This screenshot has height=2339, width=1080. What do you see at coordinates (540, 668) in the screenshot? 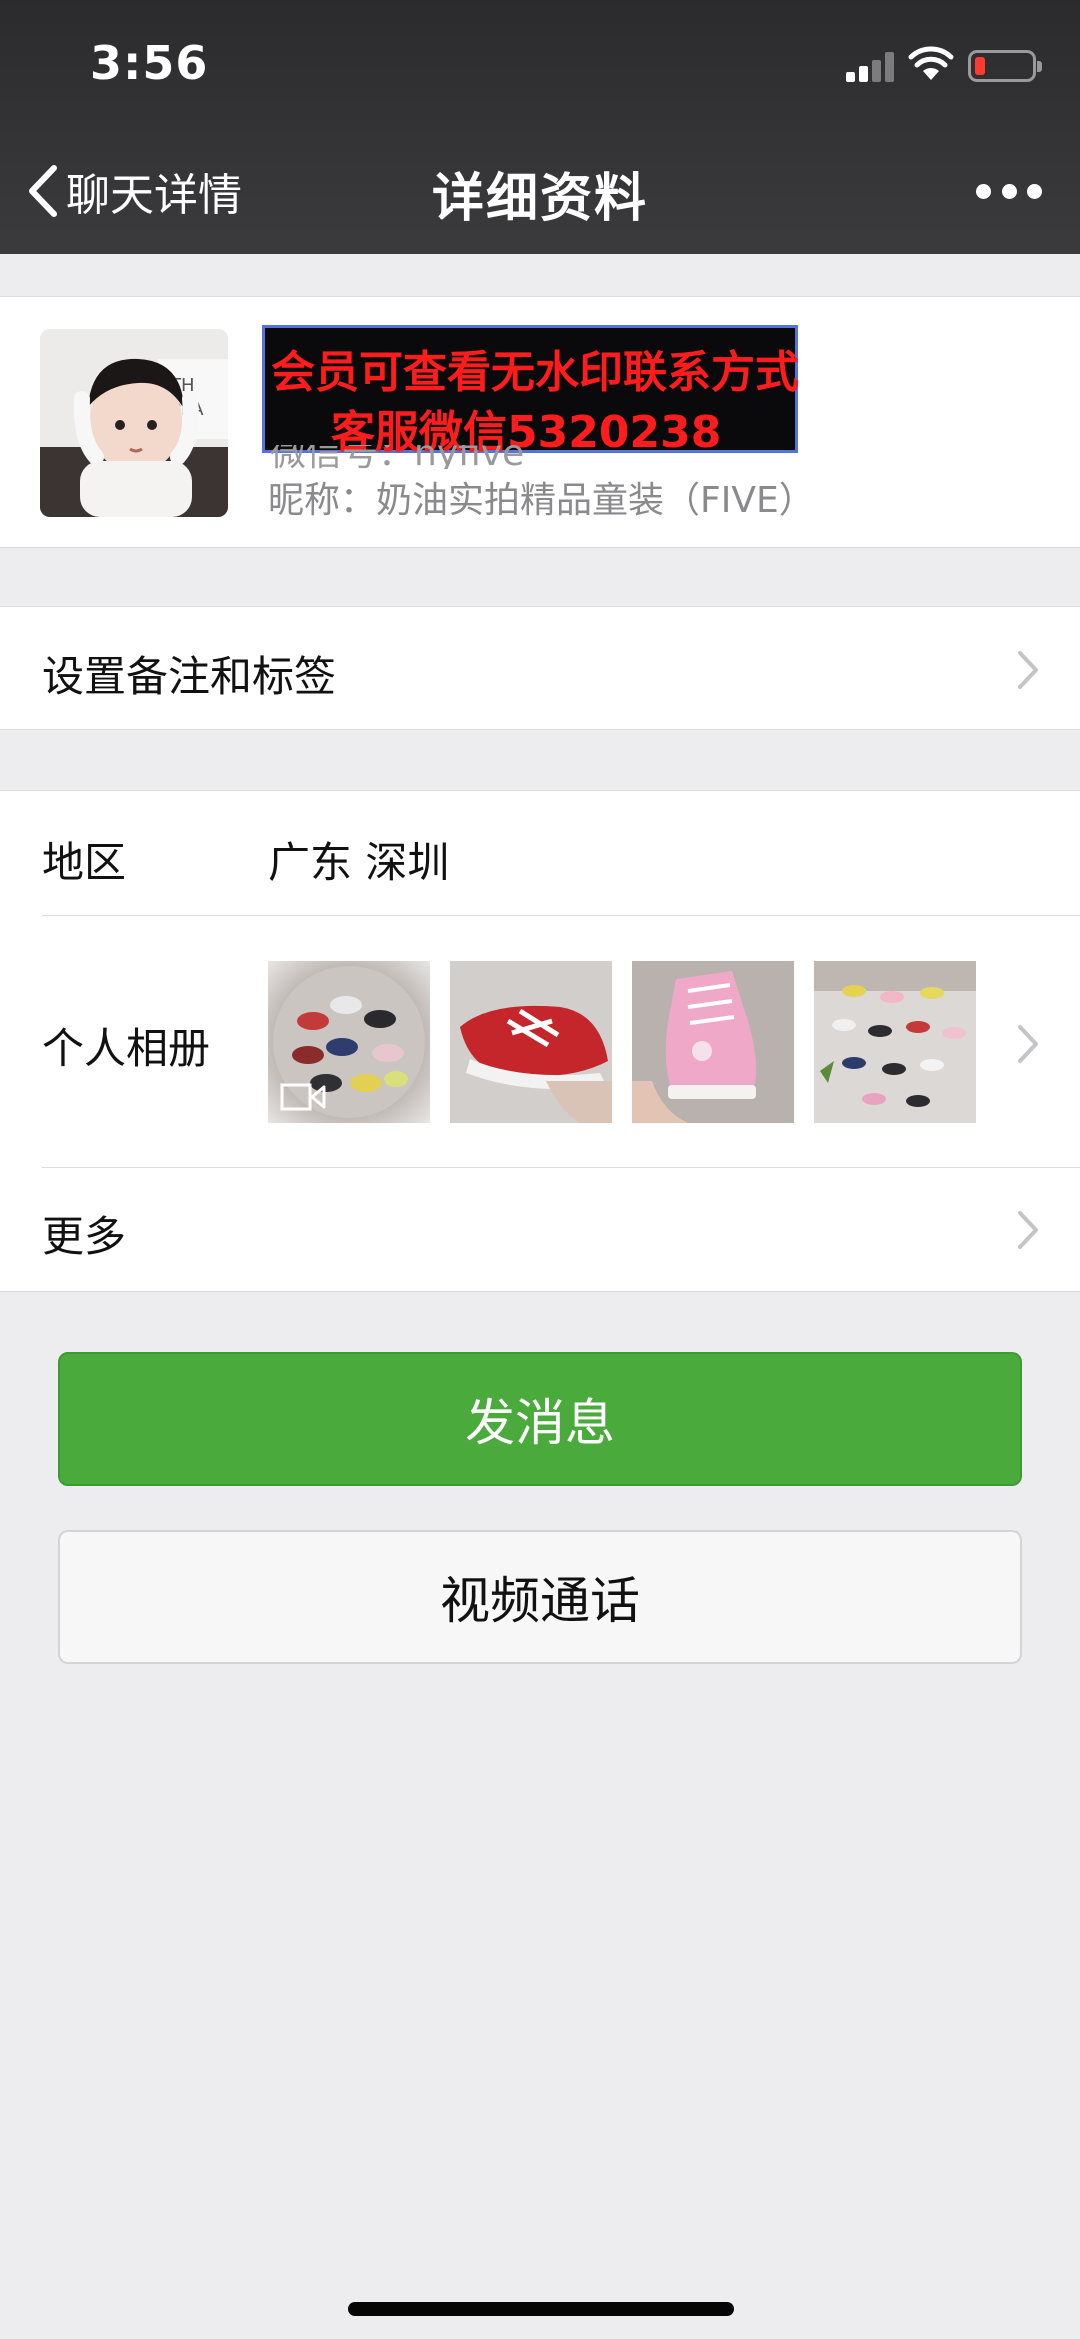
I see `set-remark-and-tags-row: 设置备注和标签` at bounding box center [540, 668].